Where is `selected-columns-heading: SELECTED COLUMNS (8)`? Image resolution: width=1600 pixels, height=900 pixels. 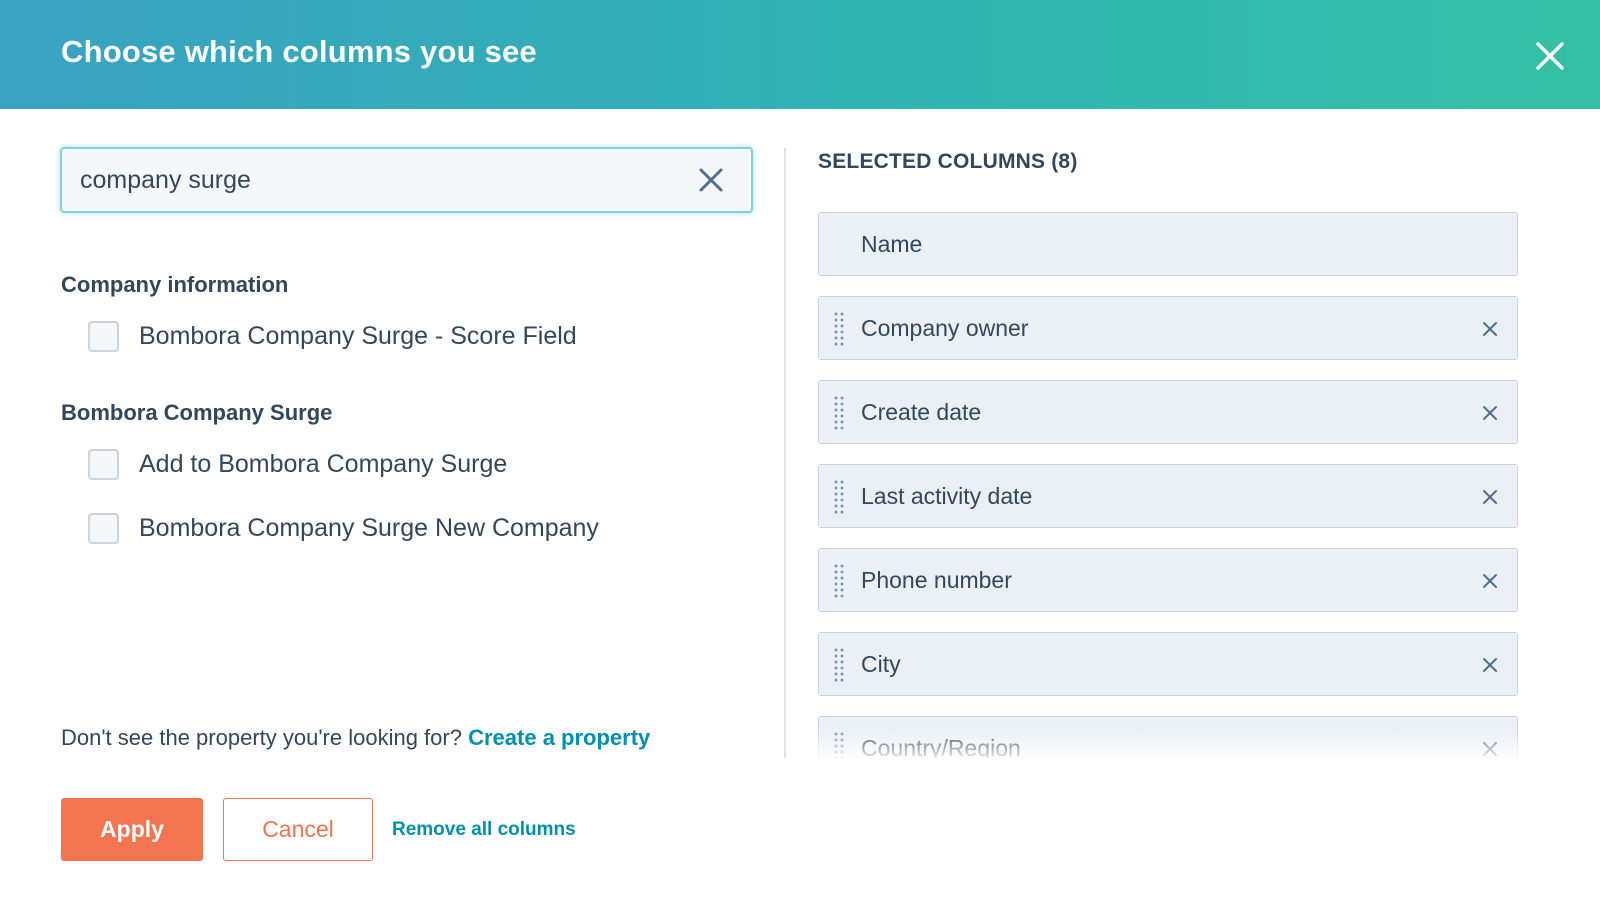
selected-columns-heading: SELECTED COLUMNS (8) is located at coordinates (948, 161).